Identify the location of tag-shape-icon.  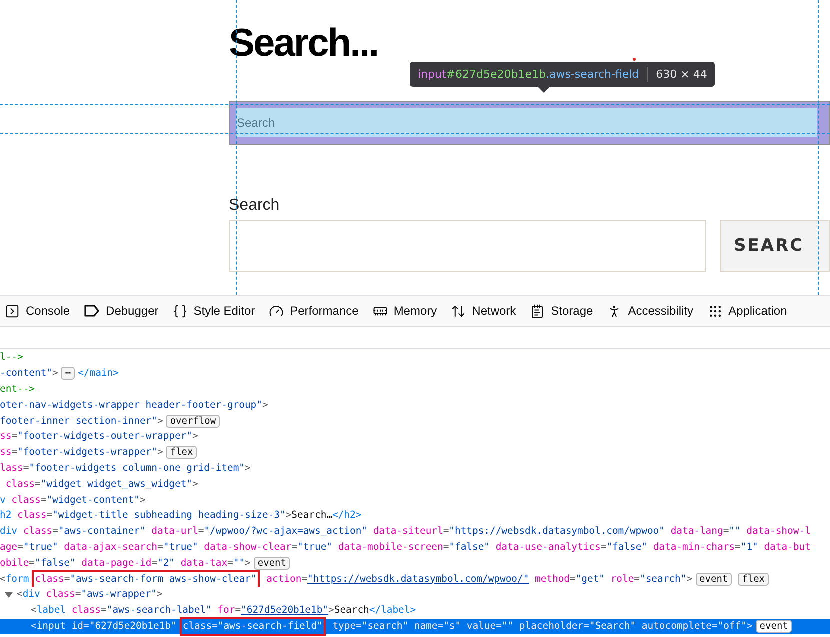
(92, 311).